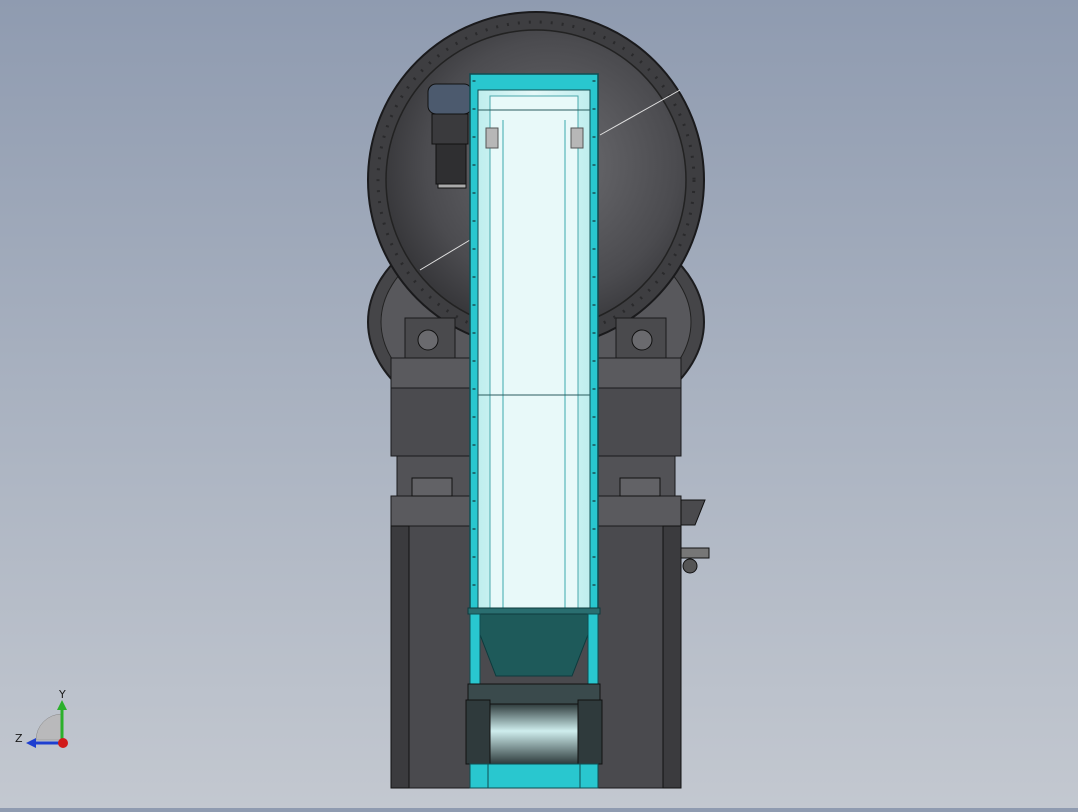 This screenshot has width=1078, height=812. I want to click on y-axis-label: Y, so click(62, 694).